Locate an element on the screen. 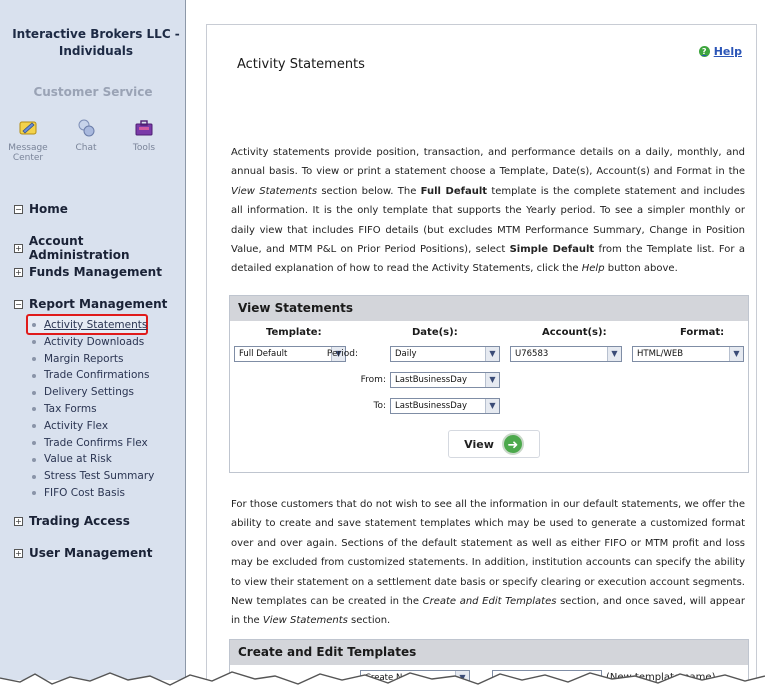 This screenshot has width=765, height=696. sidebar-item-trade-confirmations: Trade Confirmations is located at coordinates (93, 375).